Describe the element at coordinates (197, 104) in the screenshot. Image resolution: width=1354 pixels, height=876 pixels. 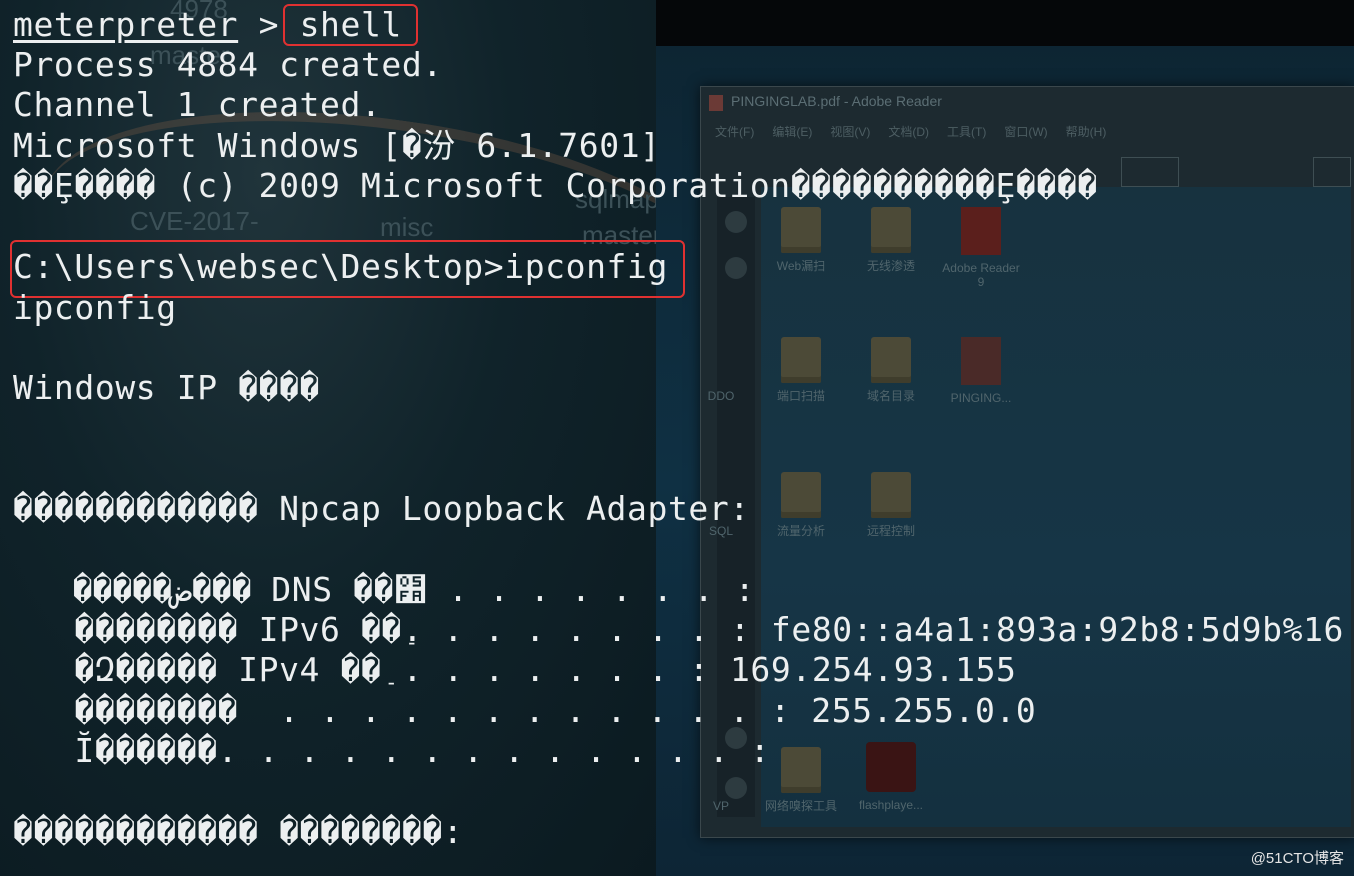
I see `output-line: Channel 1 created.` at that location.